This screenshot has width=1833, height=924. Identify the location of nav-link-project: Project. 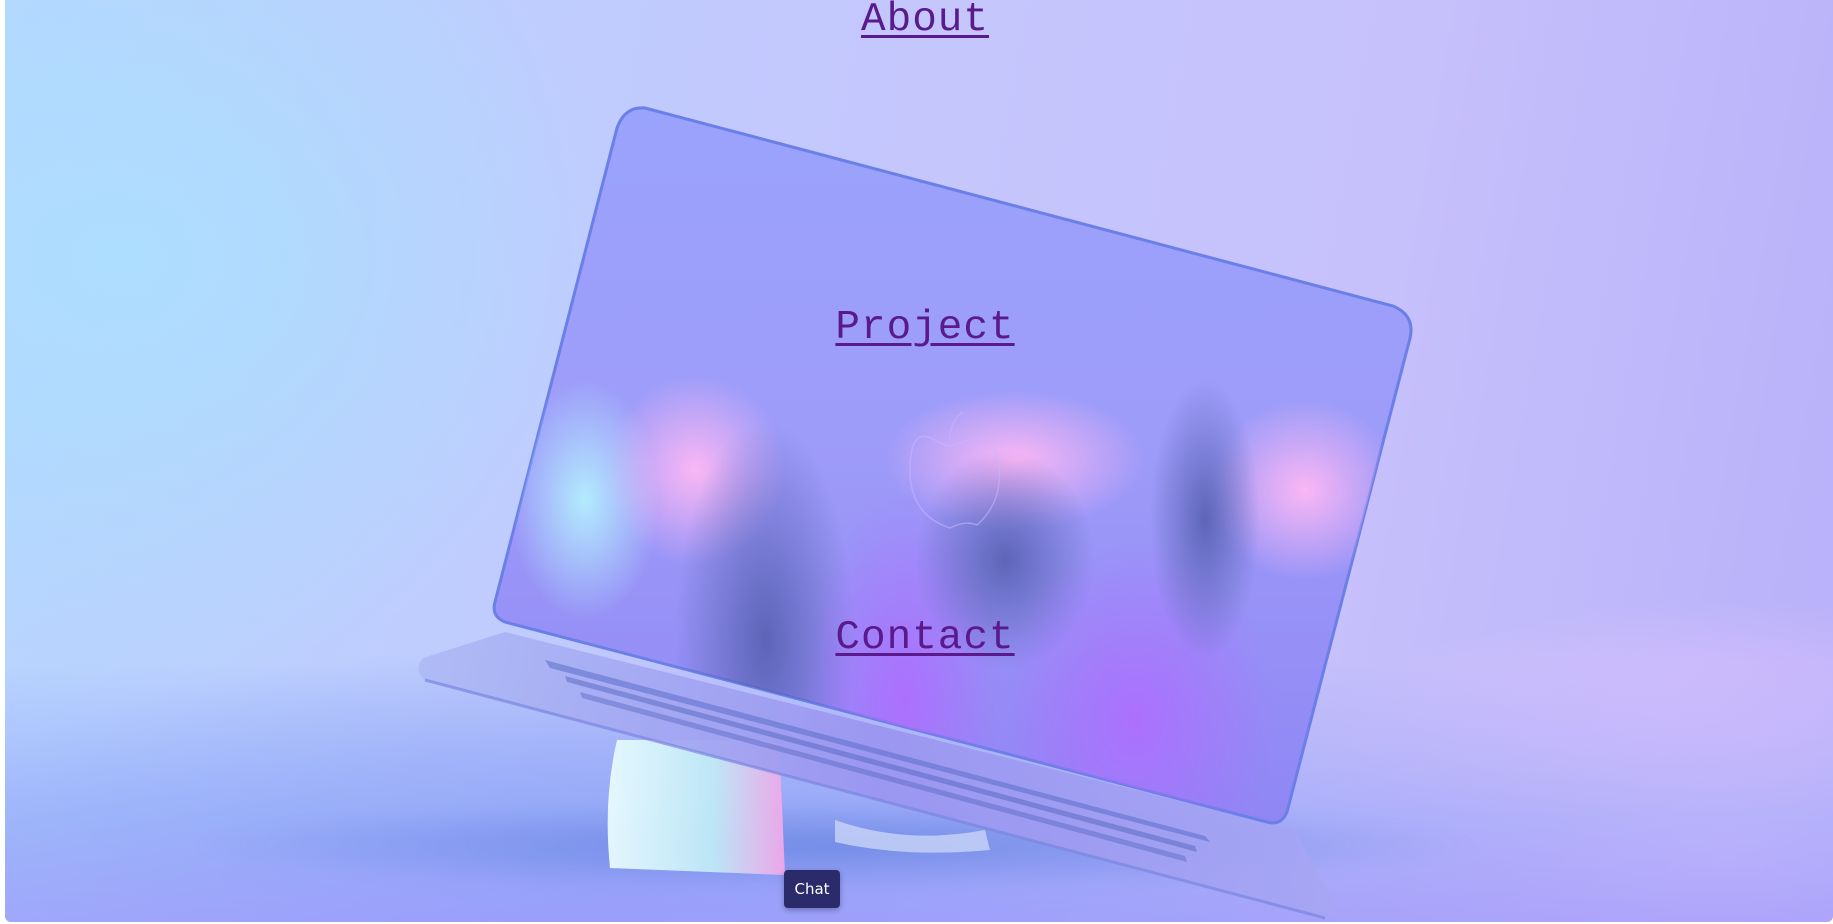
(924, 328).